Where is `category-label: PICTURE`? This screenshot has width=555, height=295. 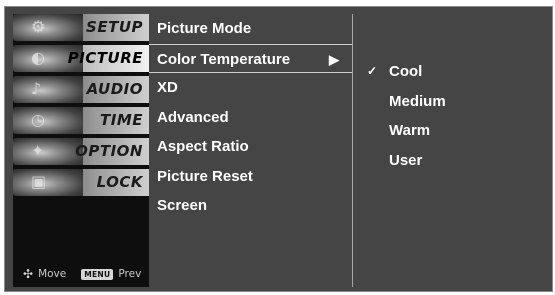
category-label: PICTURE is located at coordinates (105, 58).